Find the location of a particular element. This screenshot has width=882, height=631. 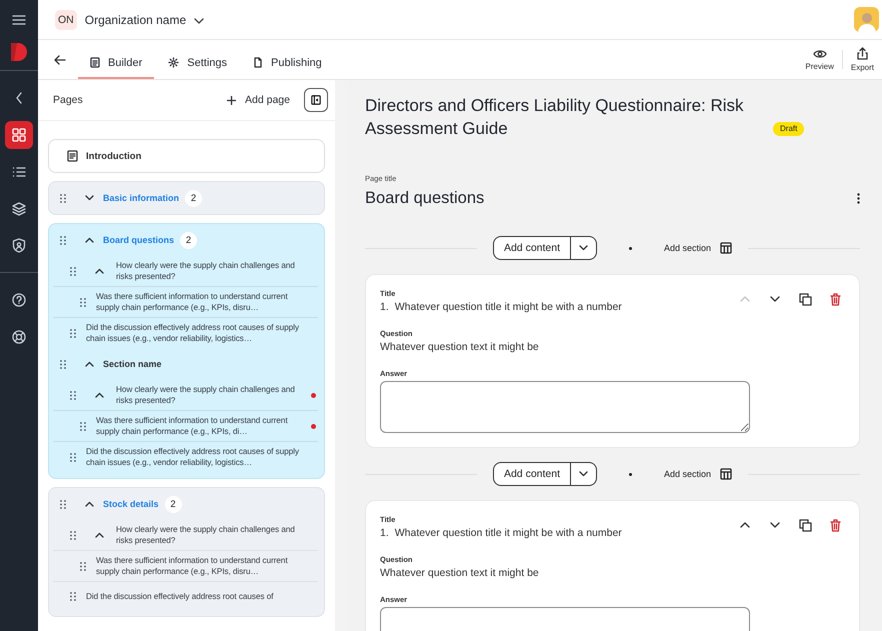

page-title: Board questions is located at coordinates (424, 198).